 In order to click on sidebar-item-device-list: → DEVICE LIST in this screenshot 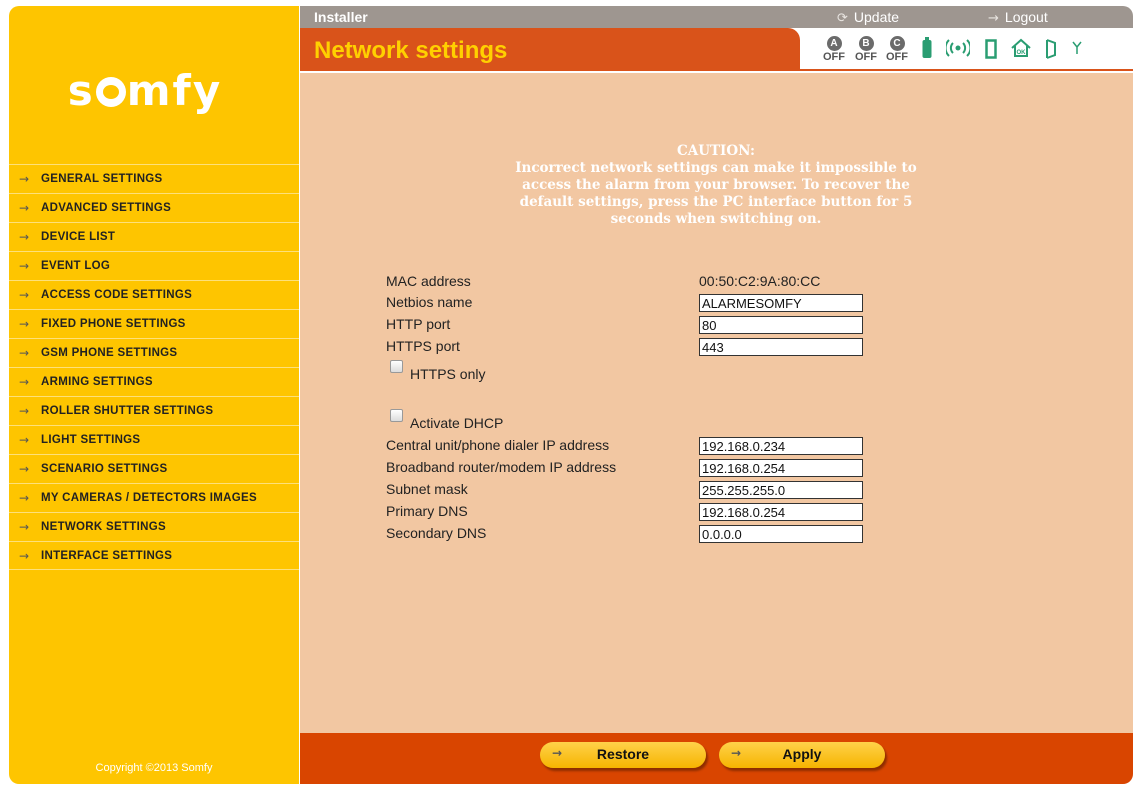, I will do `click(154, 236)`.